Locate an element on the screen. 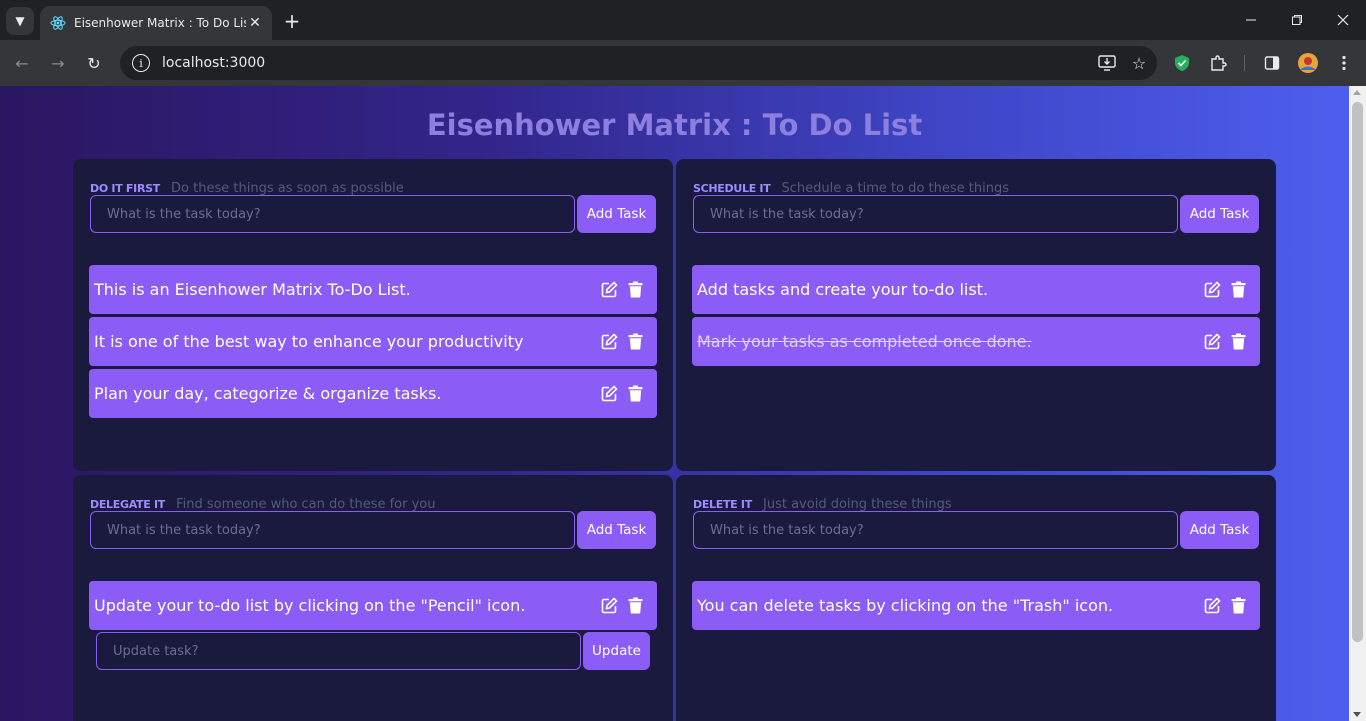 This screenshot has height=721, width=1366. star-icon: ☆ is located at coordinates (1139, 63).